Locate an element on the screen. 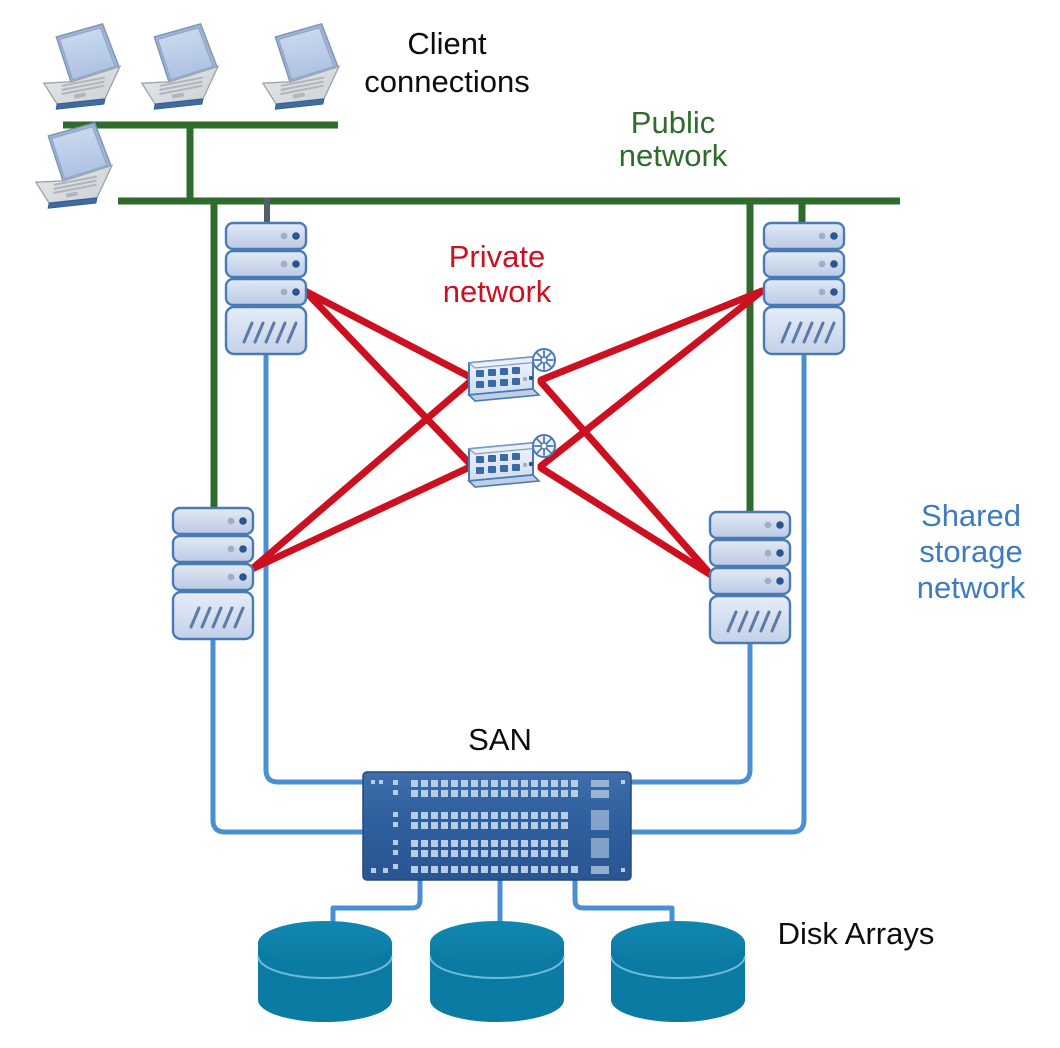 The image size is (1060, 1048). private-link-bottom-left-to-switch-upper is located at coordinates (362, 474).